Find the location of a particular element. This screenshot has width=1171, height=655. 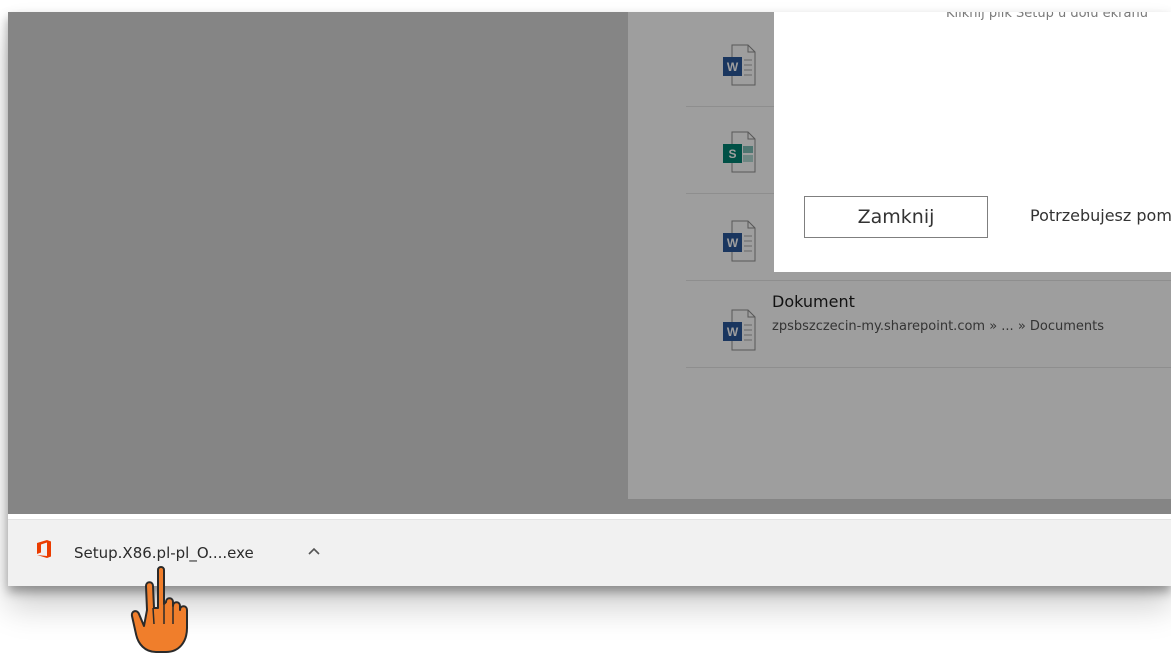

chevron-up-icon is located at coordinates (314, 551).